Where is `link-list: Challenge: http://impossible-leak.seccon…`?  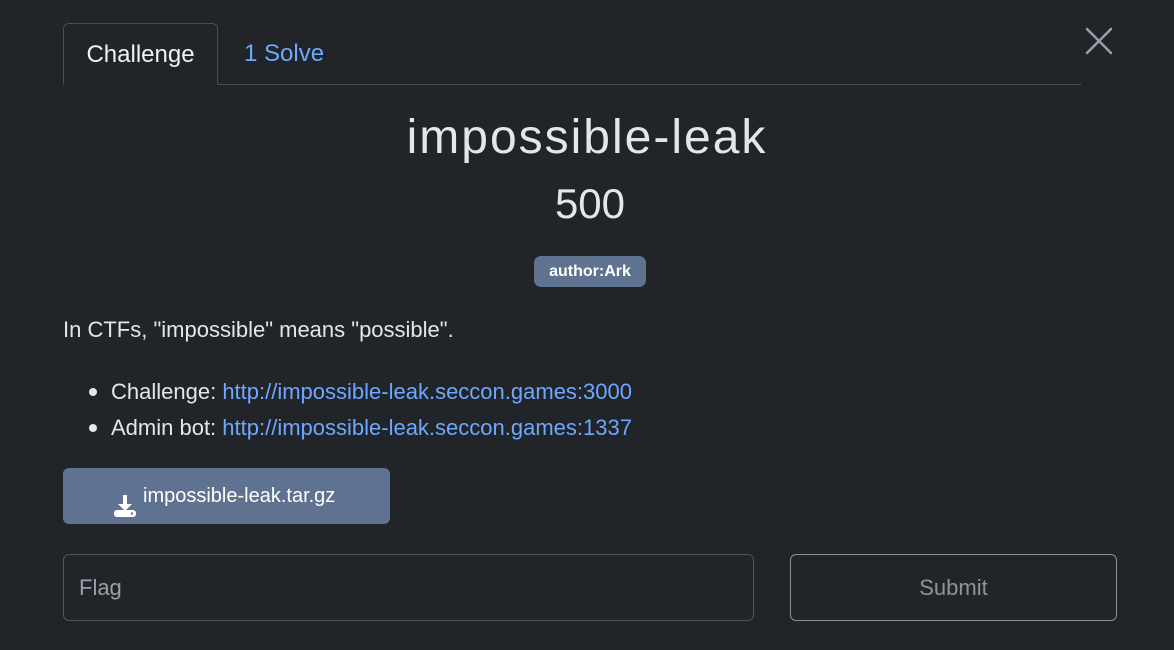
link-list: Challenge: http://impossible-leak.seccon… is located at coordinates (347, 410).